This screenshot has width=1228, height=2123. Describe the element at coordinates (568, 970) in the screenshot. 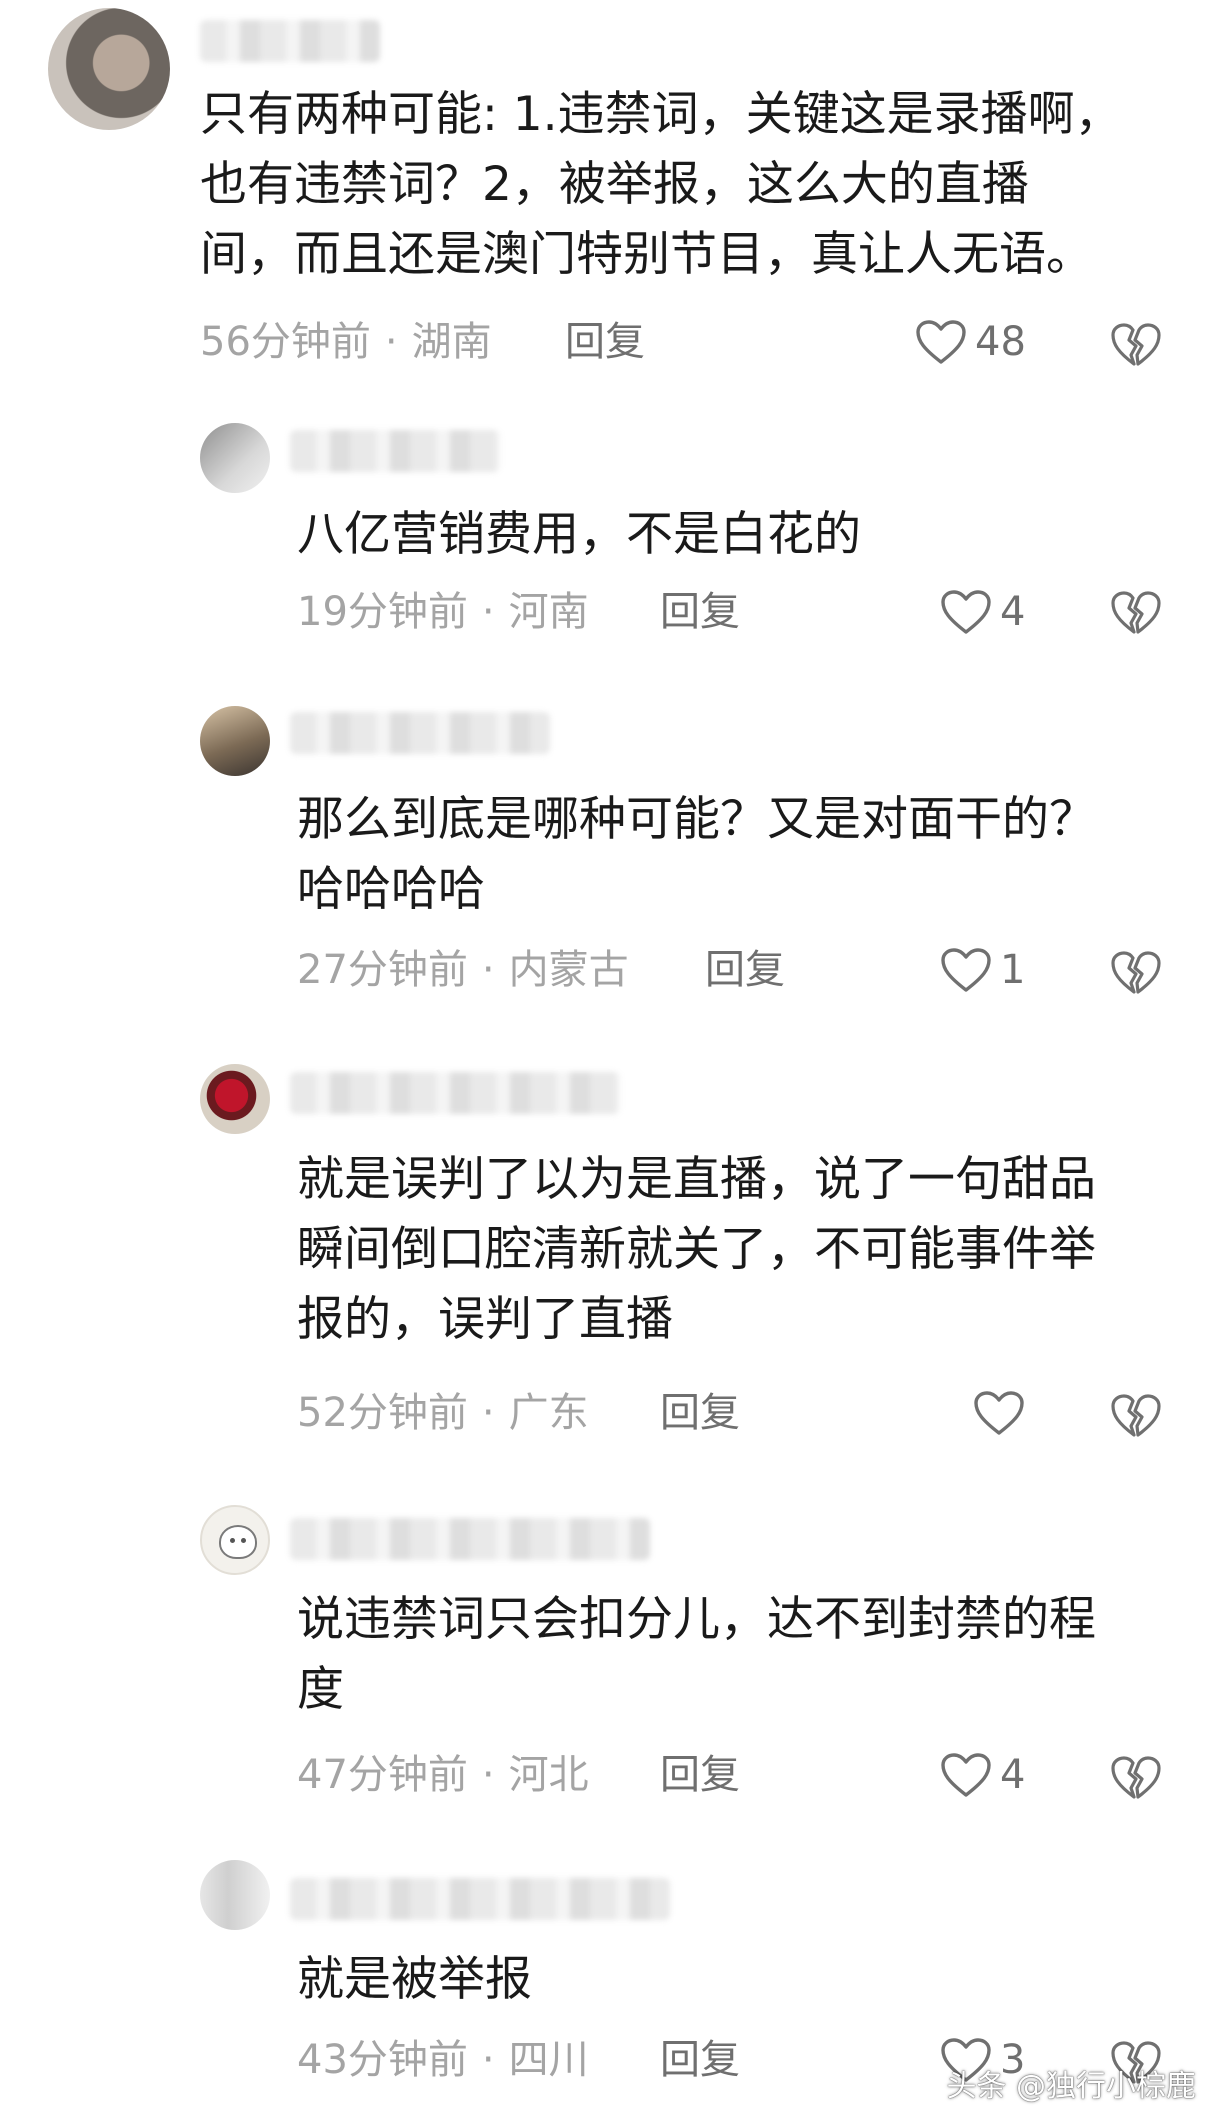

I see `comment-location: 内蒙古` at that location.